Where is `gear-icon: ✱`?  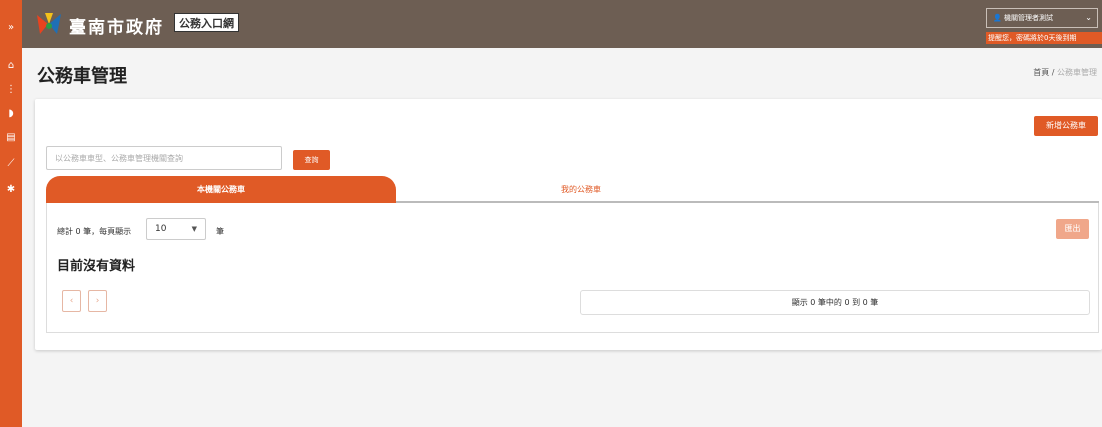
gear-icon: ✱ is located at coordinates (11, 190).